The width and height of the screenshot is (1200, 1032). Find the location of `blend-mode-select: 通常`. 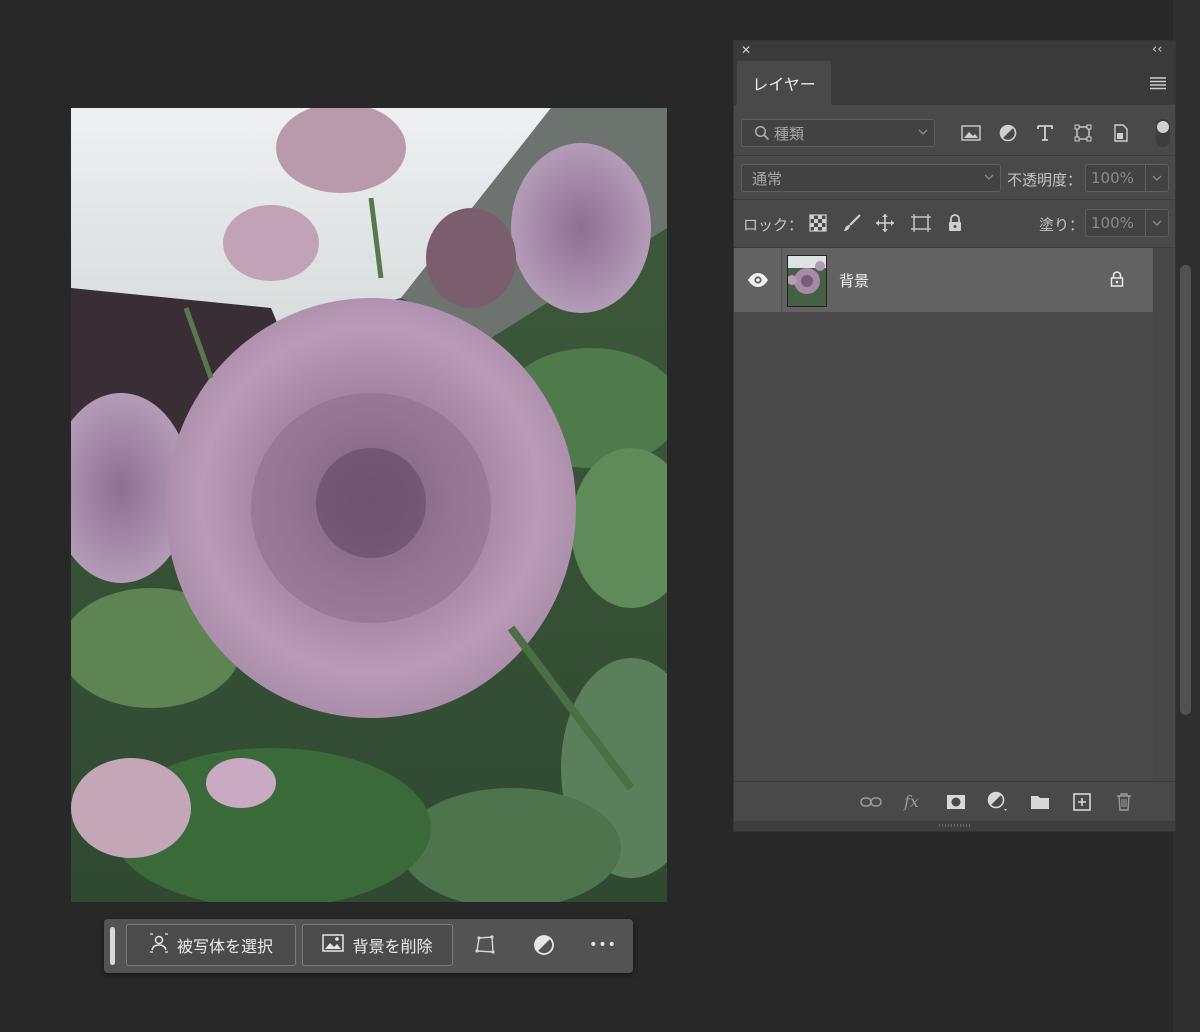

blend-mode-select: 通常 is located at coordinates (871, 178).